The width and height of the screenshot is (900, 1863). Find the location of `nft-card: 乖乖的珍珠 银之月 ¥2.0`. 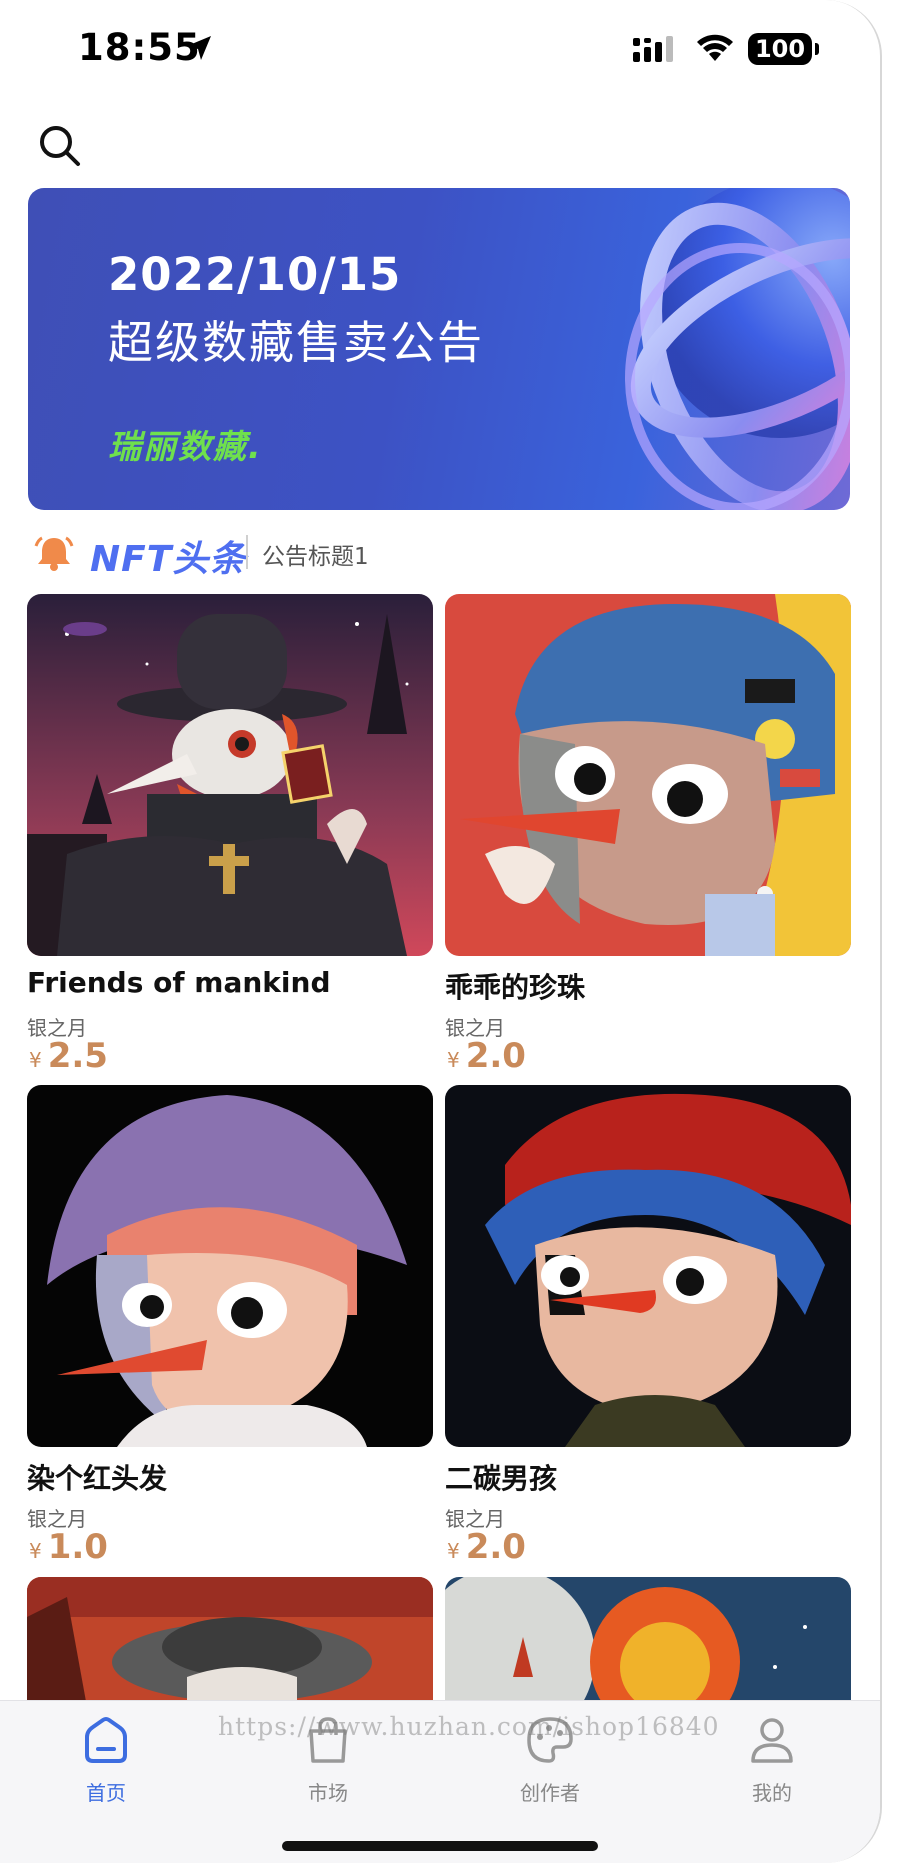

nft-card: 乖乖的珍珠 银之月 ¥2.0 is located at coordinates (648, 835).